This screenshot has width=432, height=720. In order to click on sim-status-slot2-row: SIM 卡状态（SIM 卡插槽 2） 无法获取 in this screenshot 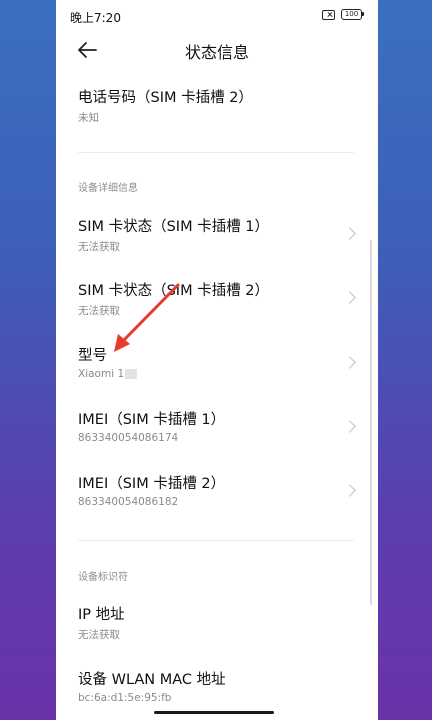, I will do `click(217, 299)`.